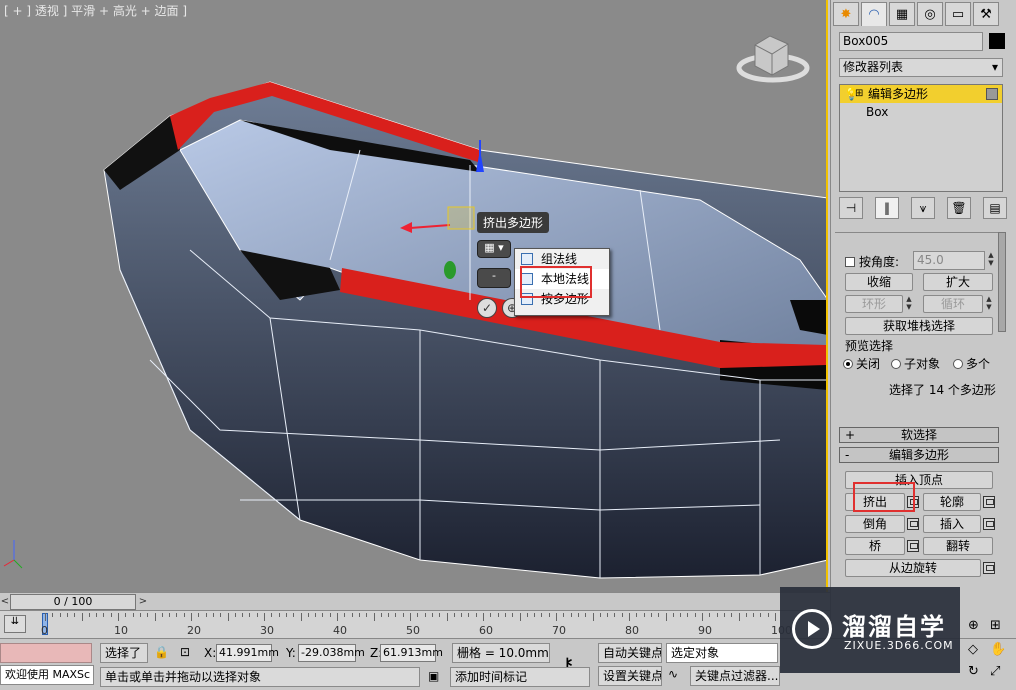 The height and width of the screenshot is (690, 1016). What do you see at coordinates (143, 602) in the screenshot?
I see `next-frame-icon: >` at bounding box center [143, 602].